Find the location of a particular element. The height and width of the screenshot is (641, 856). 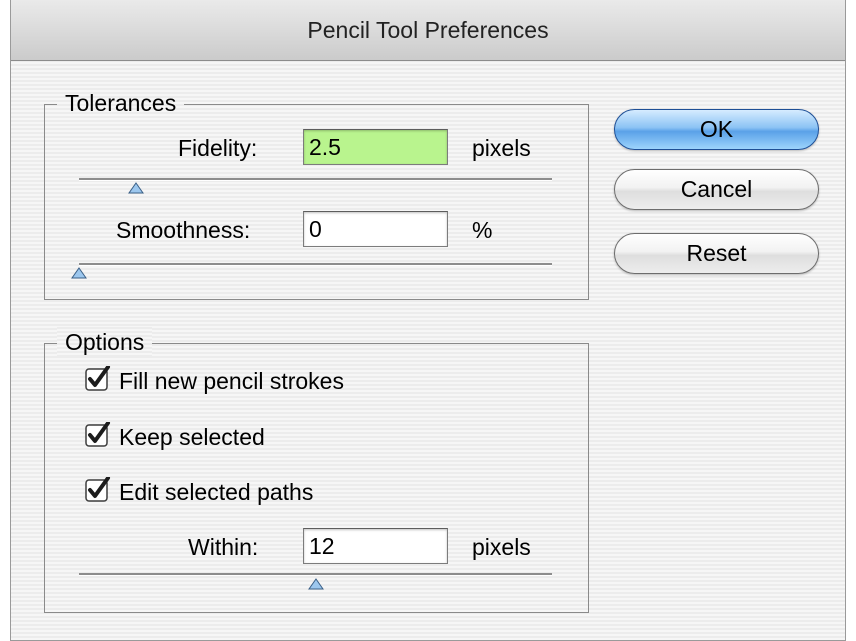

fidelity-unit: pixels is located at coordinates (501, 148).